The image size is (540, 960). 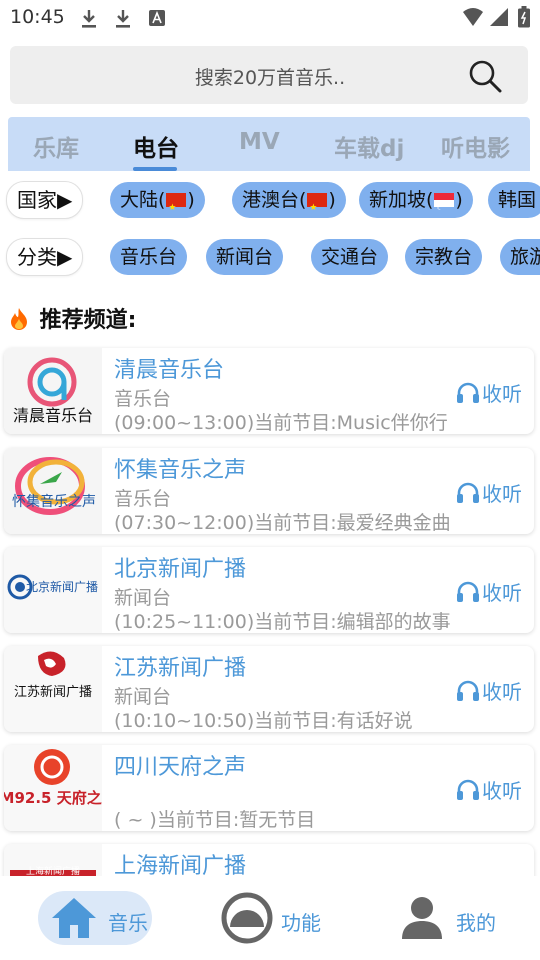 What do you see at coordinates (524, 19) in the screenshot?
I see `battery-icon` at bounding box center [524, 19].